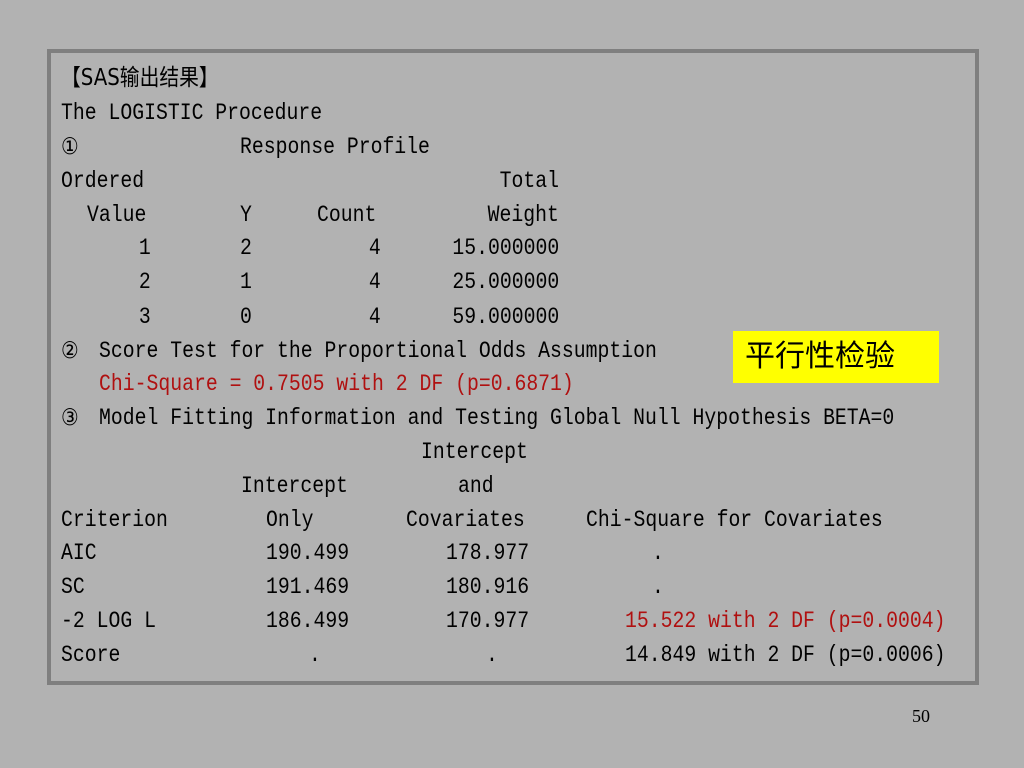  I want to click on fit-row-criterion: SC, so click(73, 587).